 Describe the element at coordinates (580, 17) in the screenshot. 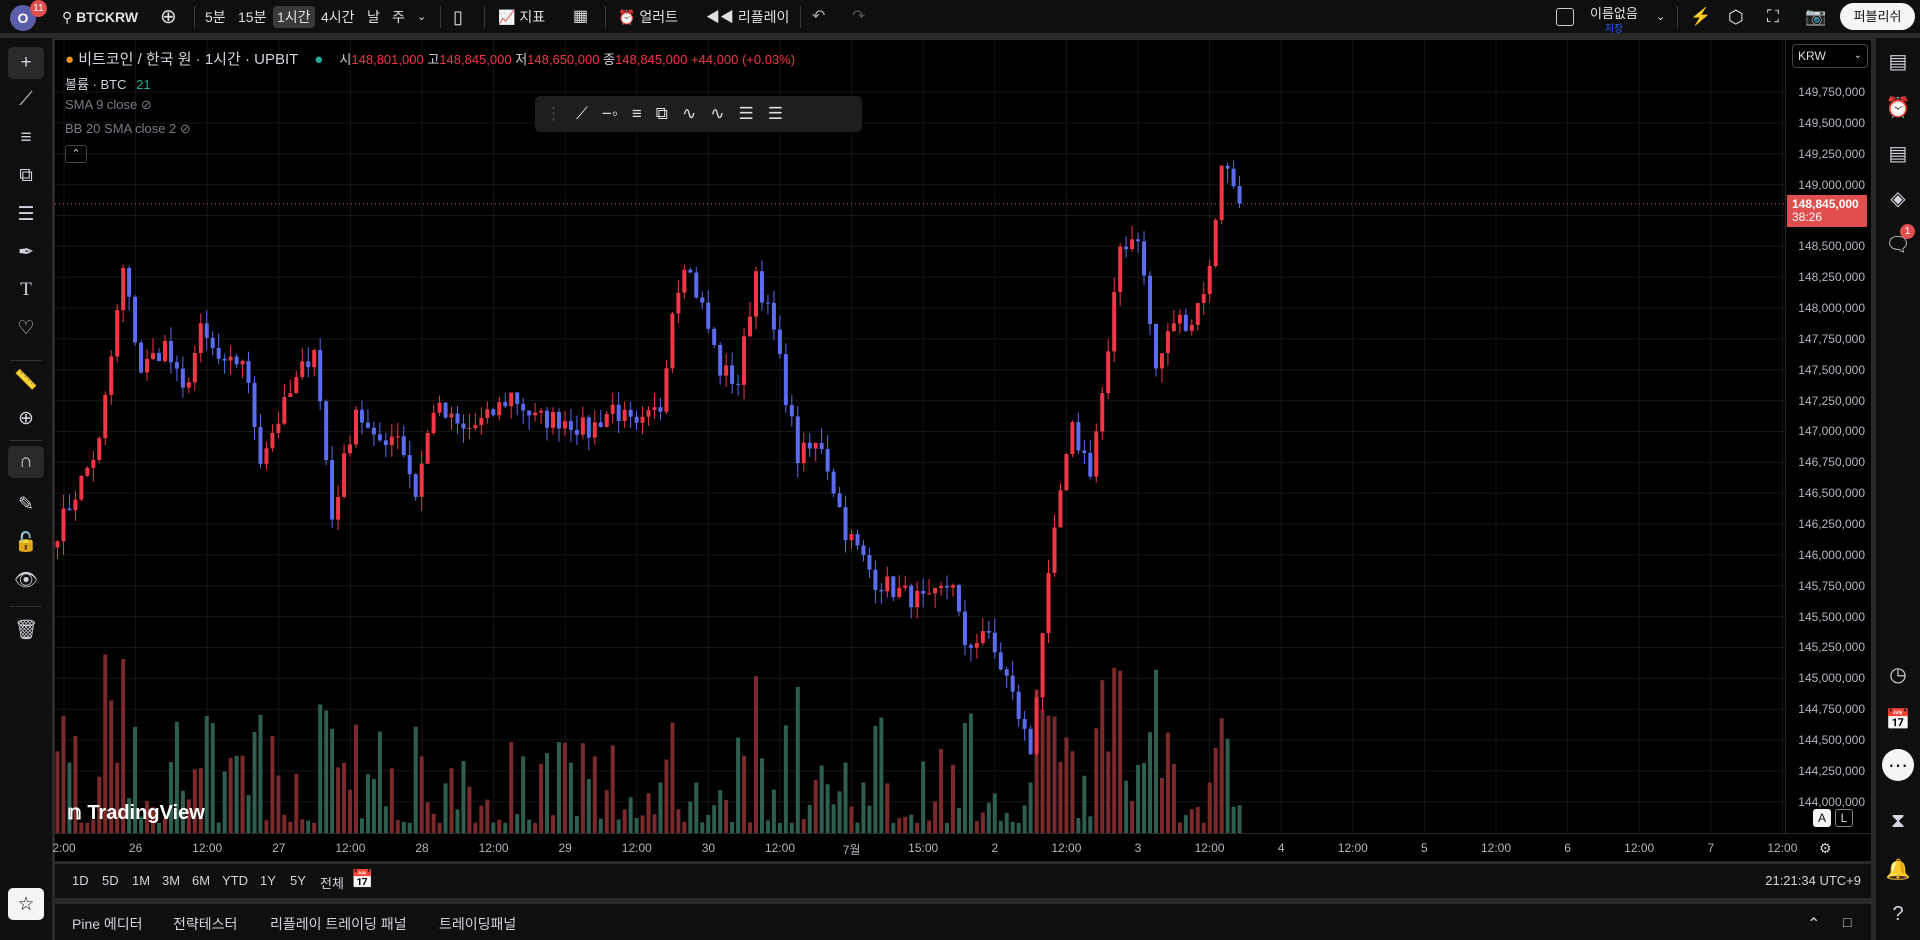

I see `layouts-grid-icon: ▦` at that location.